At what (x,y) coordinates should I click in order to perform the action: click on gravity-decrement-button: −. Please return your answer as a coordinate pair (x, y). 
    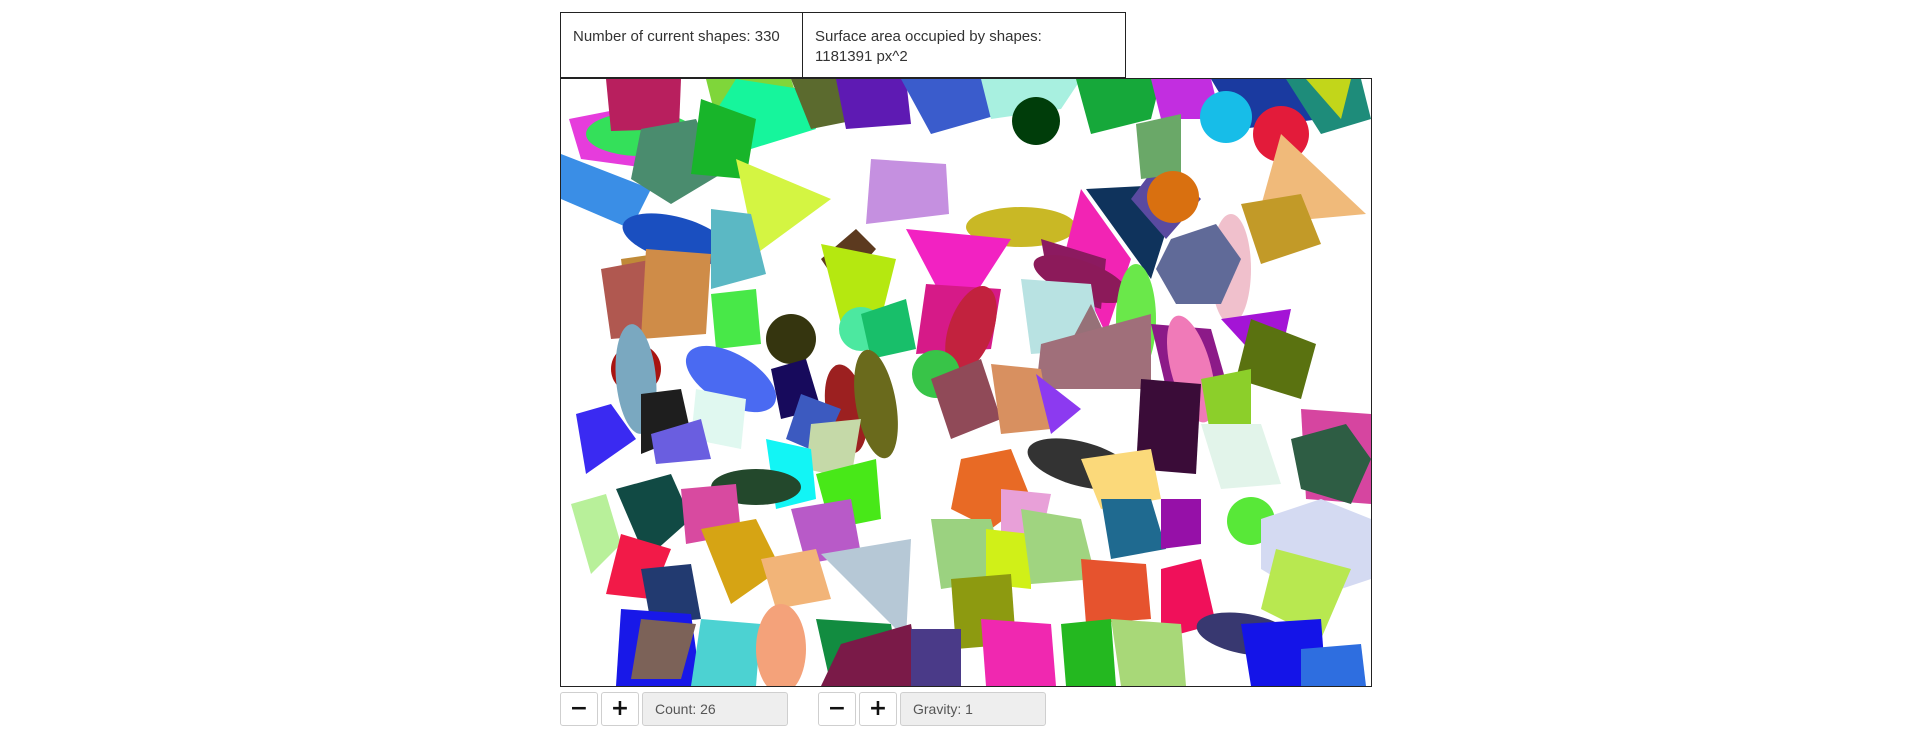
    Looking at the image, I should click on (837, 709).